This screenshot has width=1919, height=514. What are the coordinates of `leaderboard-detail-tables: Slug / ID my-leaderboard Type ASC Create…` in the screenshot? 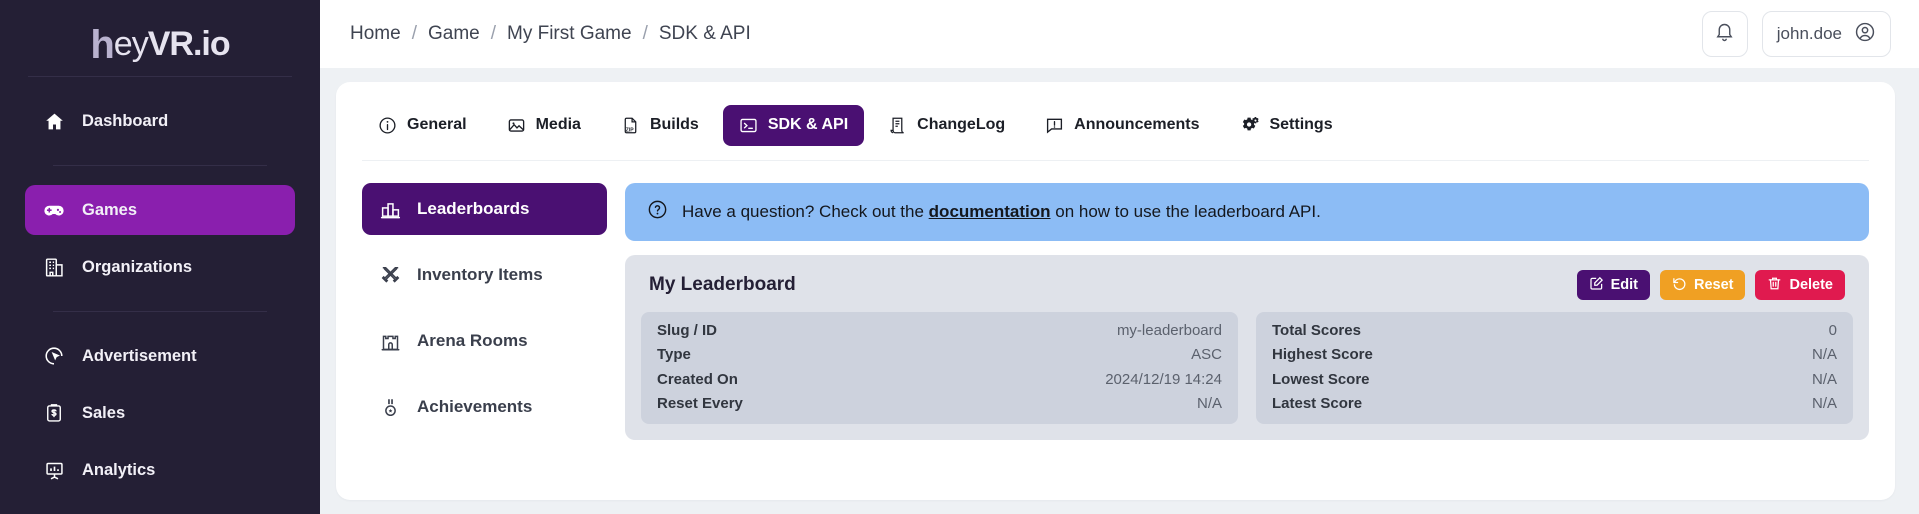 It's located at (1247, 368).